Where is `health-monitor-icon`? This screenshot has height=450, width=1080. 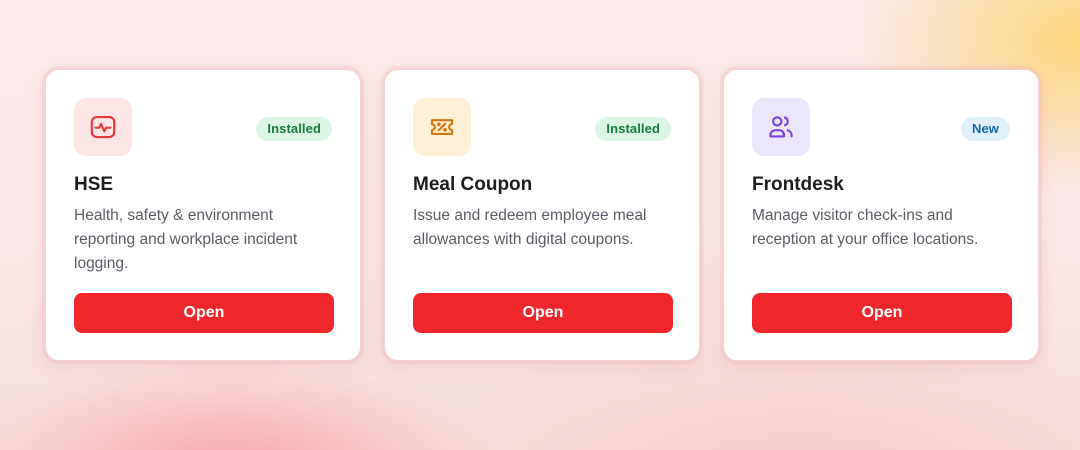 health-monitor-icon is located at coordinates (103, 127).